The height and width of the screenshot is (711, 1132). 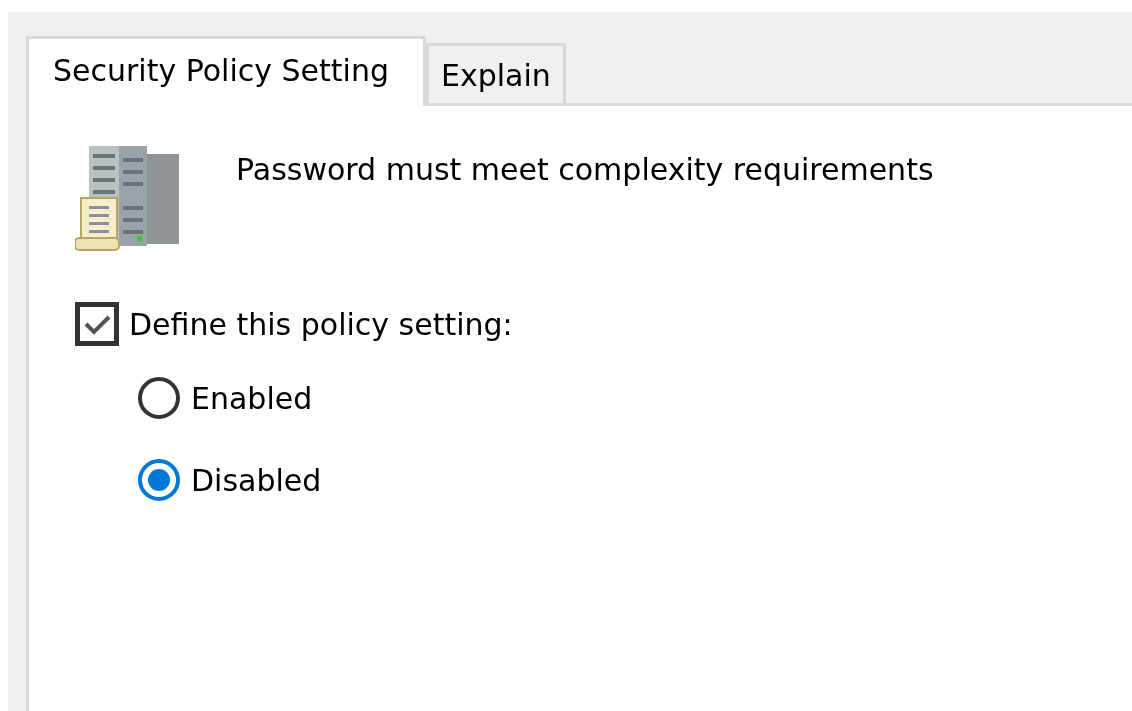 What do you see at coordinates (256, 480) in the screenshot?
I see `radio-label: Disabled` at bounding box center [256, 480].